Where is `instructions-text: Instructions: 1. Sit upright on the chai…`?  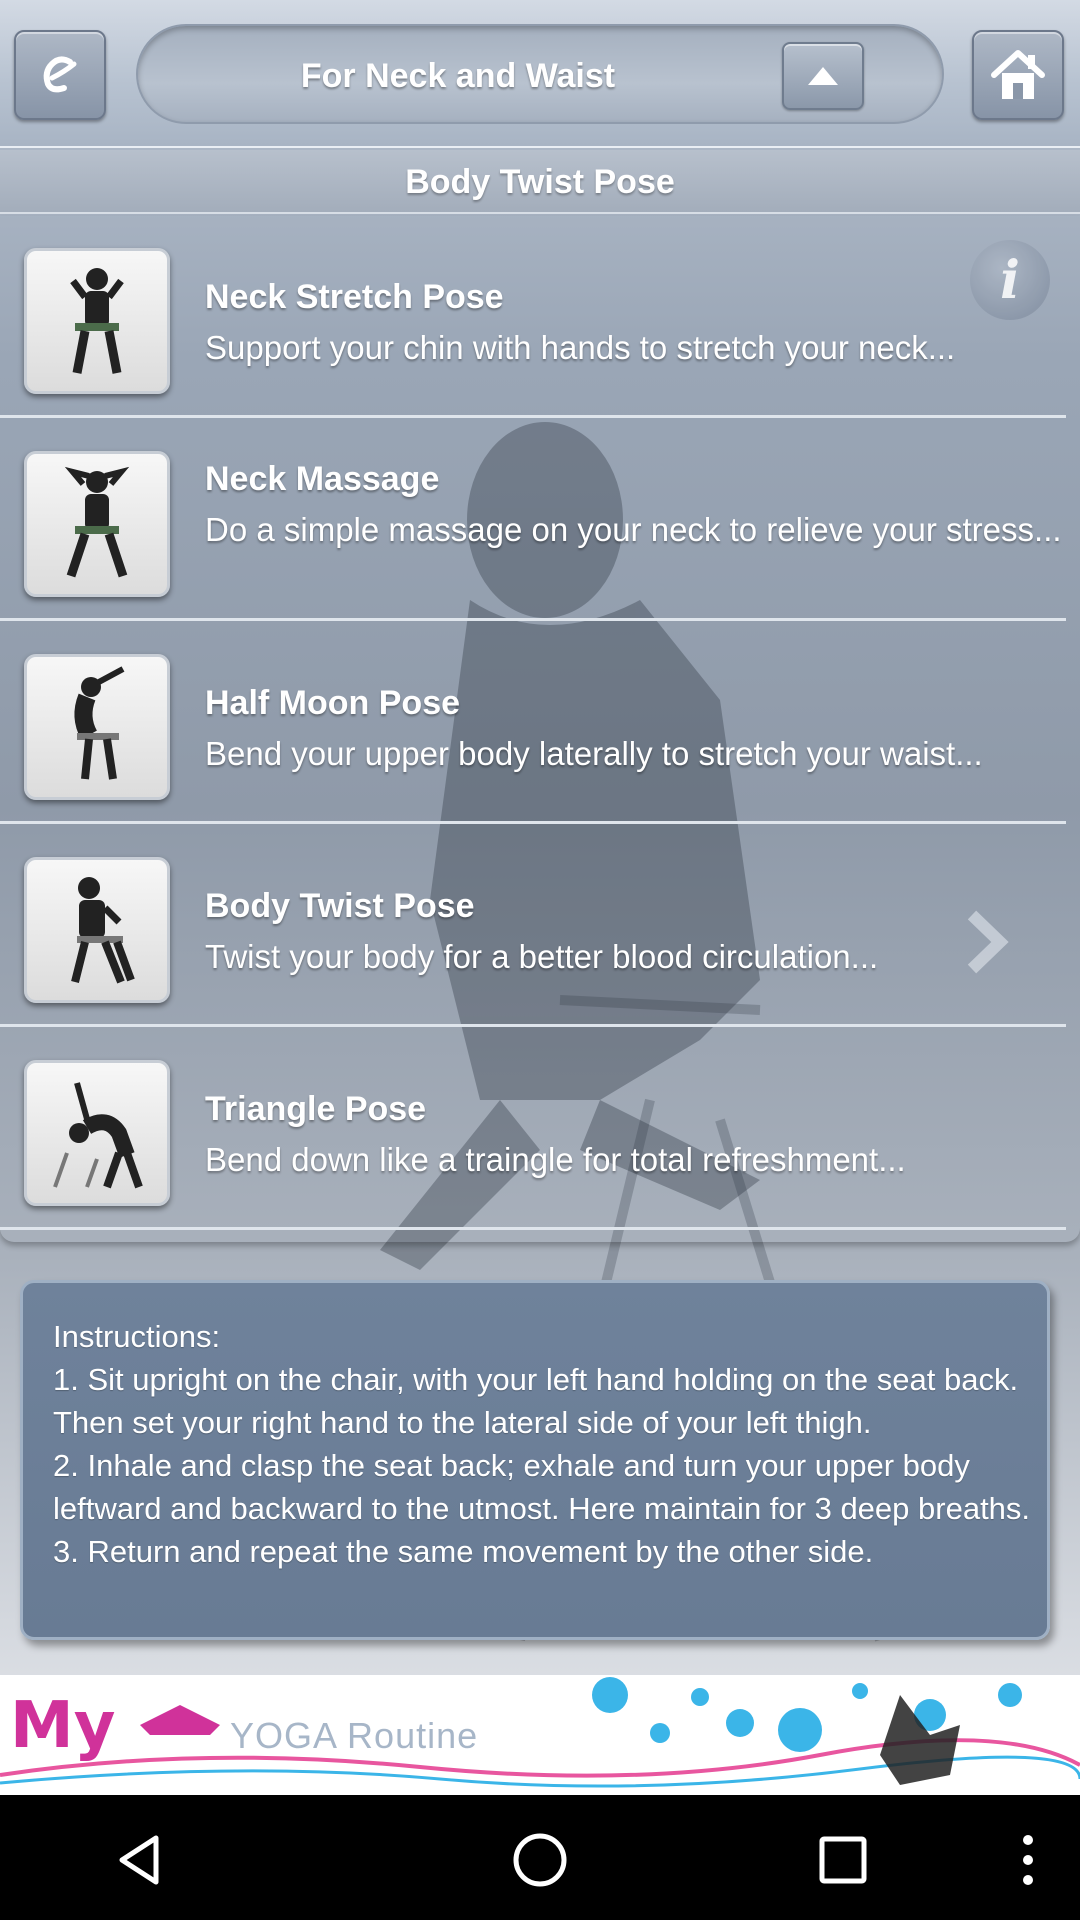
instructions-text: Instructions: 1. Sit upright on the chai… is located at coordinates (542, 1444).